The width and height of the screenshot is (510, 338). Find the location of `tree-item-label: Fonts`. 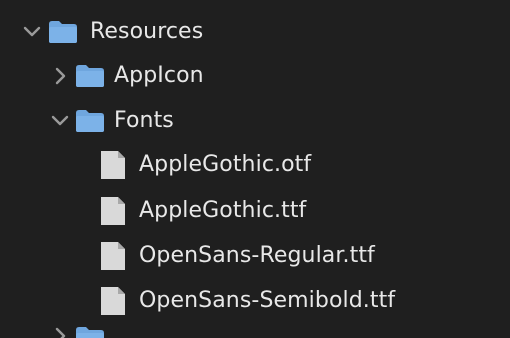

tree-item-label: Fonts is located at coordinates (144, 120).